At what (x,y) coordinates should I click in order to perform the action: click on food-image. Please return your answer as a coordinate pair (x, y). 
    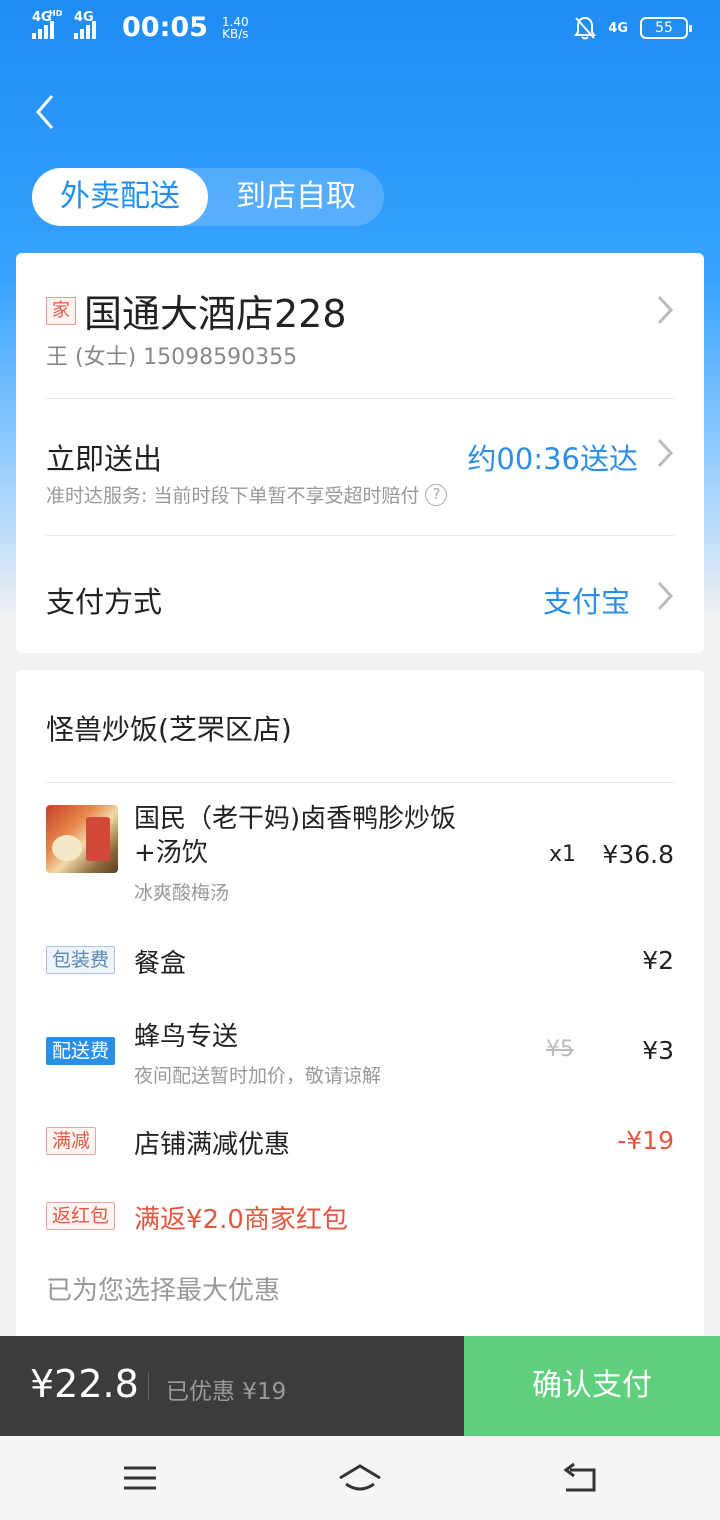
    Looking at the image, I should click on (82, 839).